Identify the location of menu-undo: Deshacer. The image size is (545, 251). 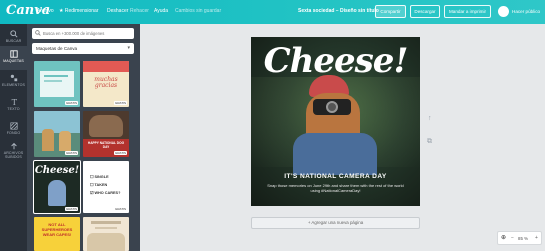
(117, 11).